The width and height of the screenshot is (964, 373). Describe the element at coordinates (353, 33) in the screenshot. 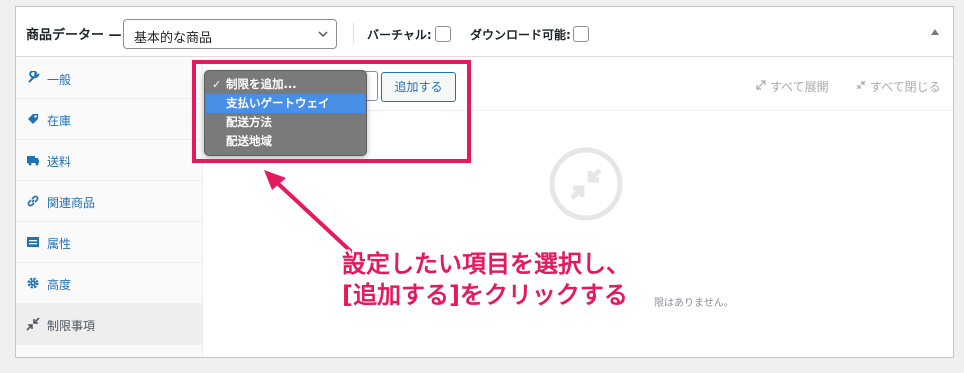

I see `divider` at that location.